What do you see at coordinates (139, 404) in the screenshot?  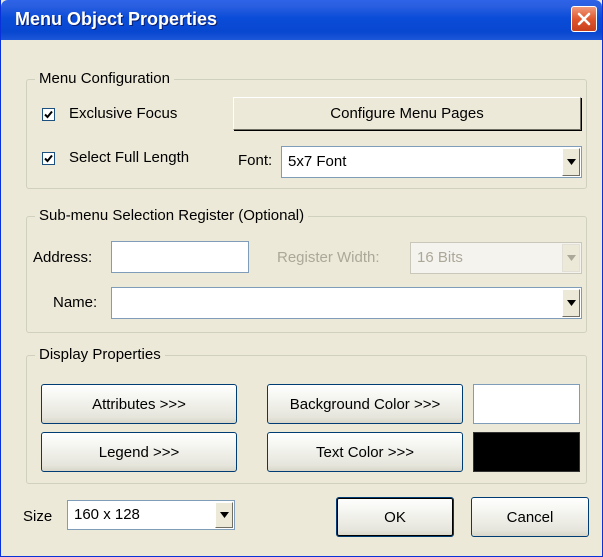 I see `attributes-button: Attributes >>>` at bounding box center [139, 404].